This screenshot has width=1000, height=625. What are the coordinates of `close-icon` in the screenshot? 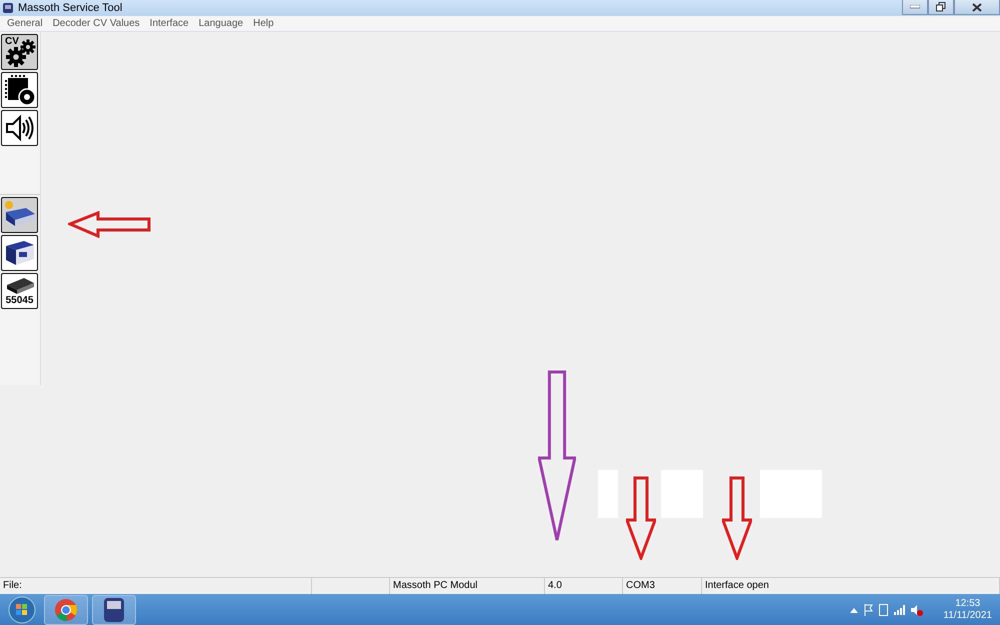 It's located at (977, 7).